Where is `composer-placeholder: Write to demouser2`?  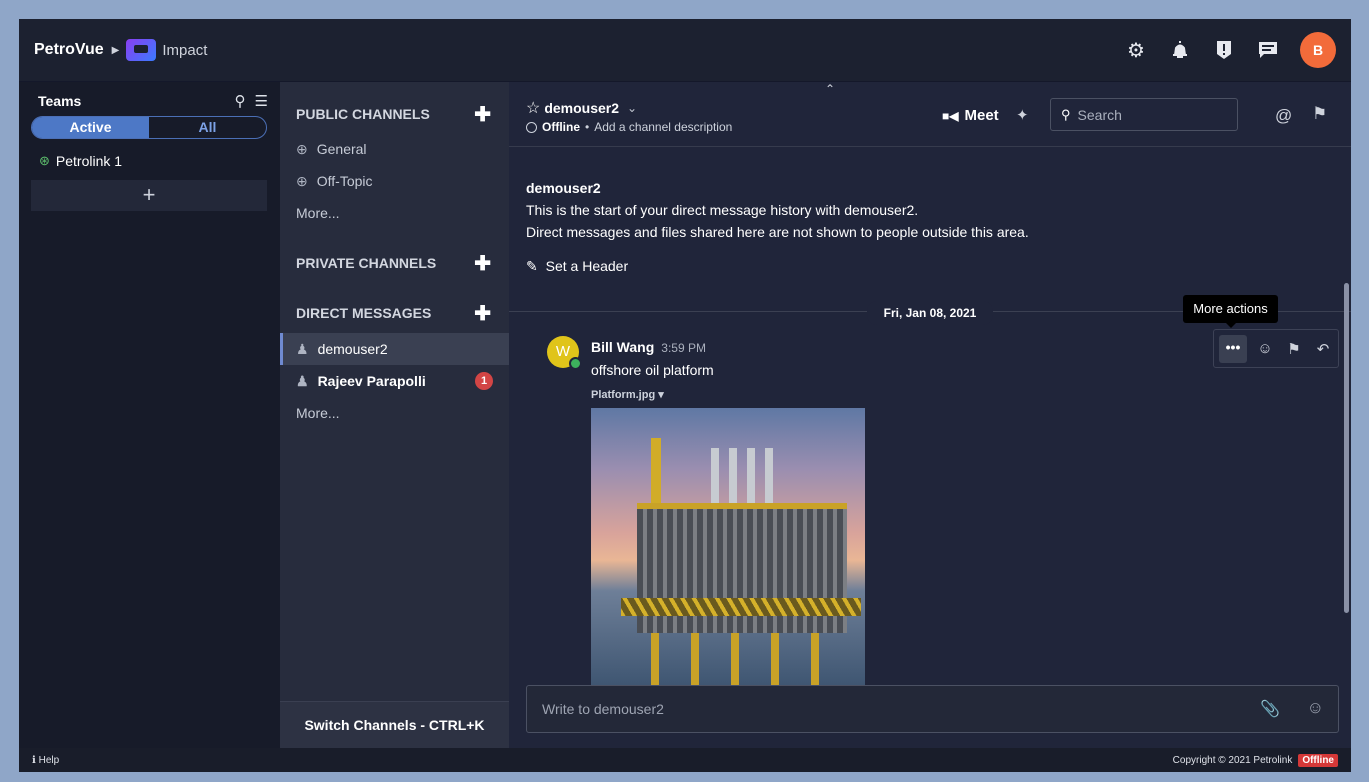 composer-placeholder: Write to demouser2 is located at coordinates (603, 709).